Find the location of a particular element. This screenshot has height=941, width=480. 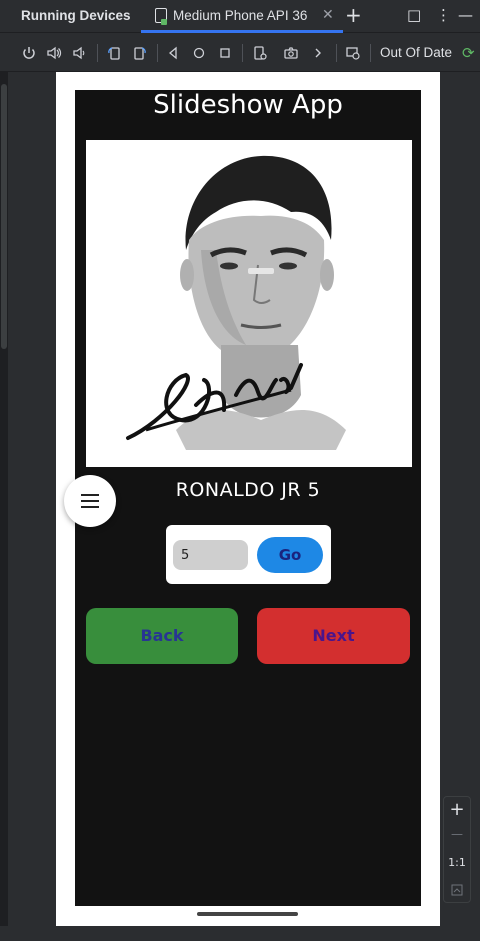

device-settings-icon is located at coordinates (260, 53).